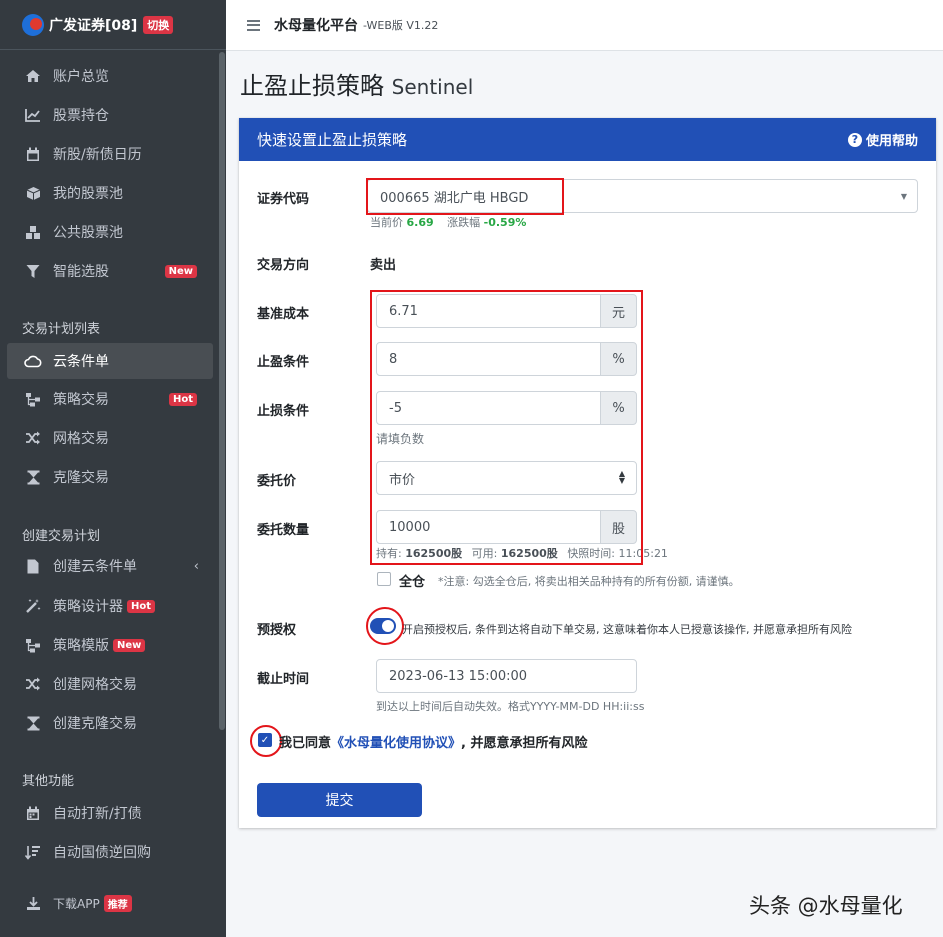 This screenshot has height=937, width=943. What do you see at coordinates (826, 906) in the screenshot?
I see `watermark: 头条 @水母量化` at bounding box center [826, 906].